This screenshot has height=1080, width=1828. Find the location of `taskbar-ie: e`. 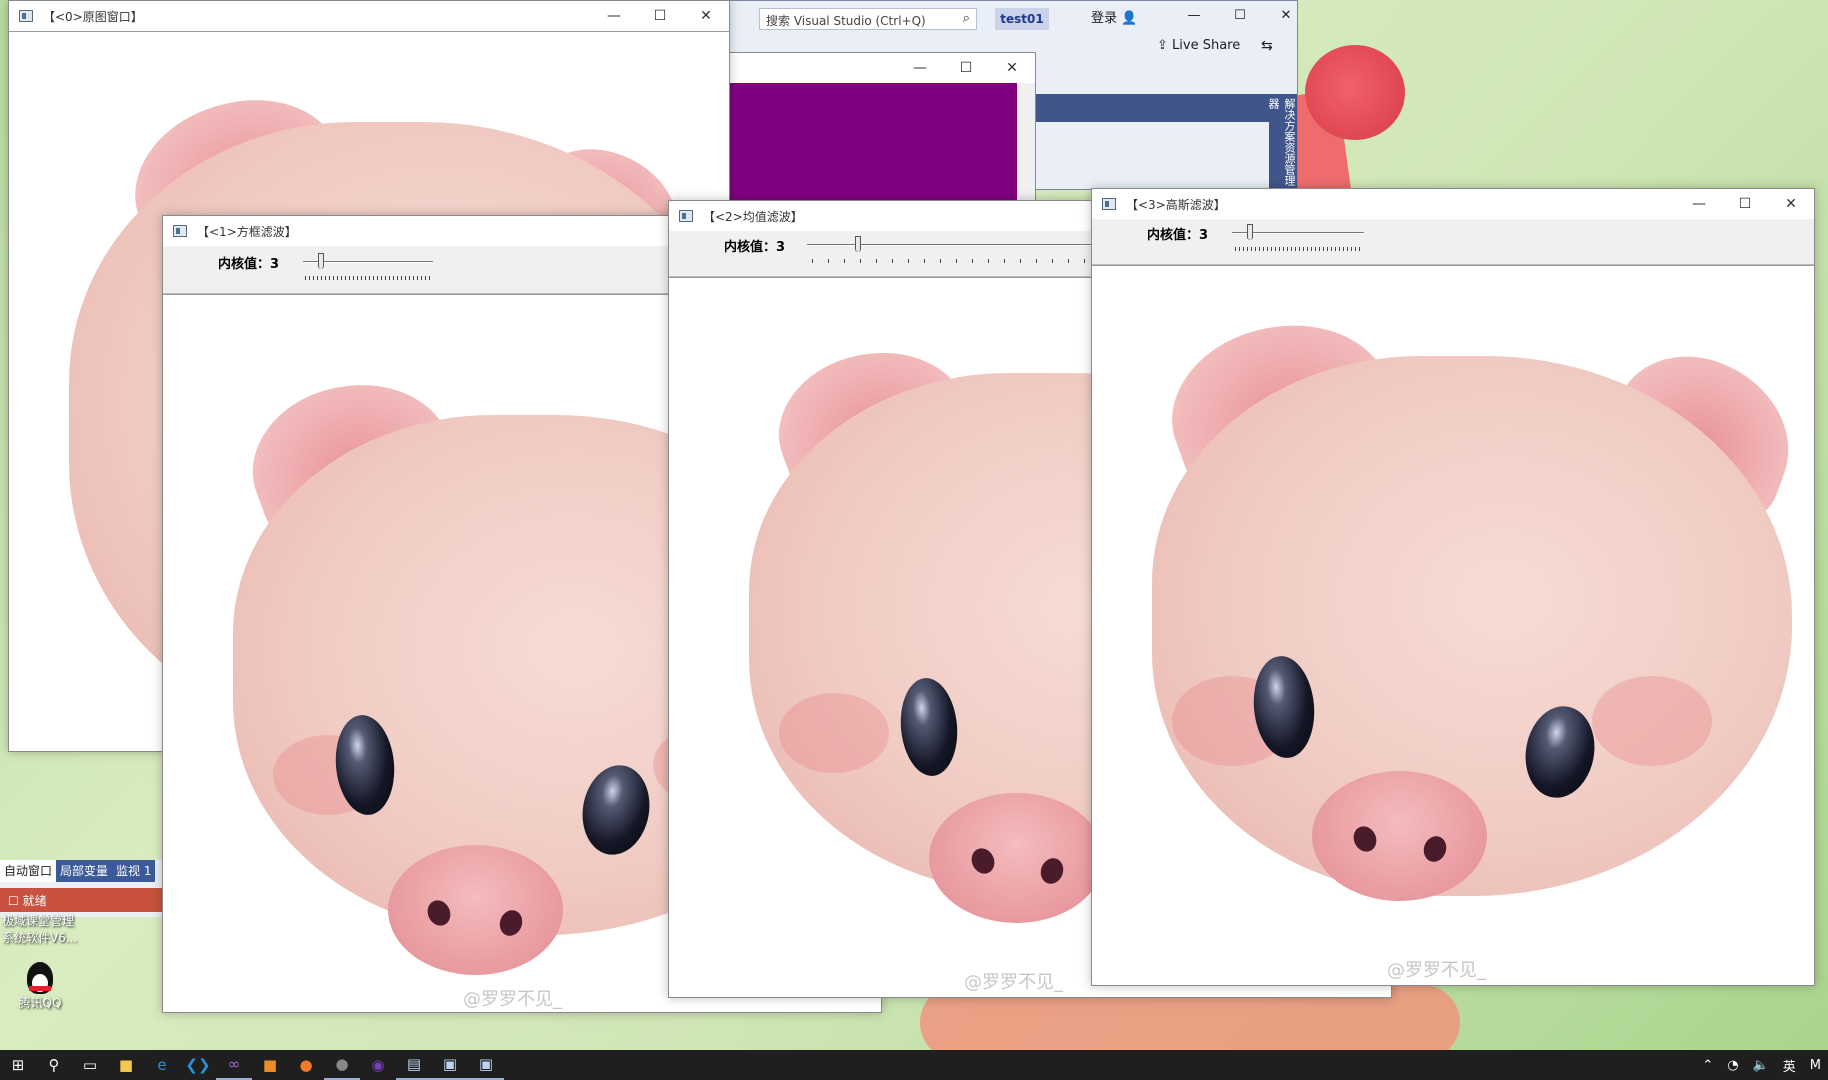

taskbar-ie: e is located at coordinates (162, 1065).